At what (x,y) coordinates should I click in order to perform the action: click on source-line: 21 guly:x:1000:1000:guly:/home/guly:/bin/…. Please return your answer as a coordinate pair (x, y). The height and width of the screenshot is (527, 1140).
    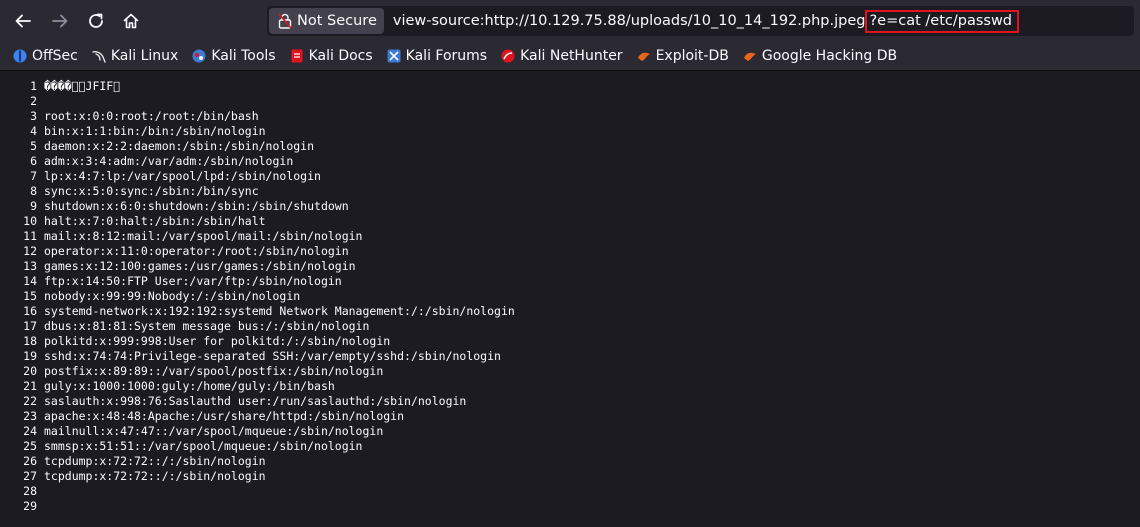
    Looking at the image, I should click on (570, 386).